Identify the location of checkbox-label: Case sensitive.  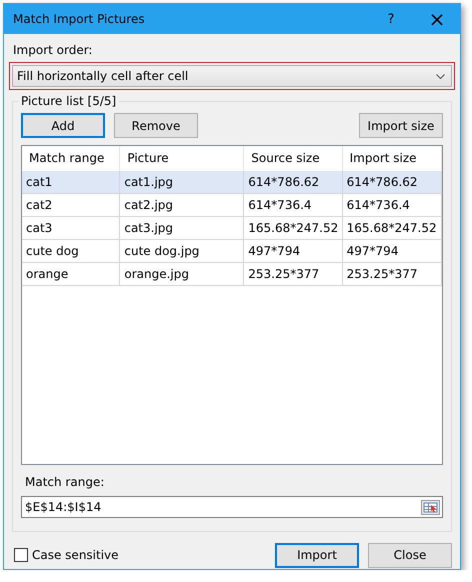
(75, 555).